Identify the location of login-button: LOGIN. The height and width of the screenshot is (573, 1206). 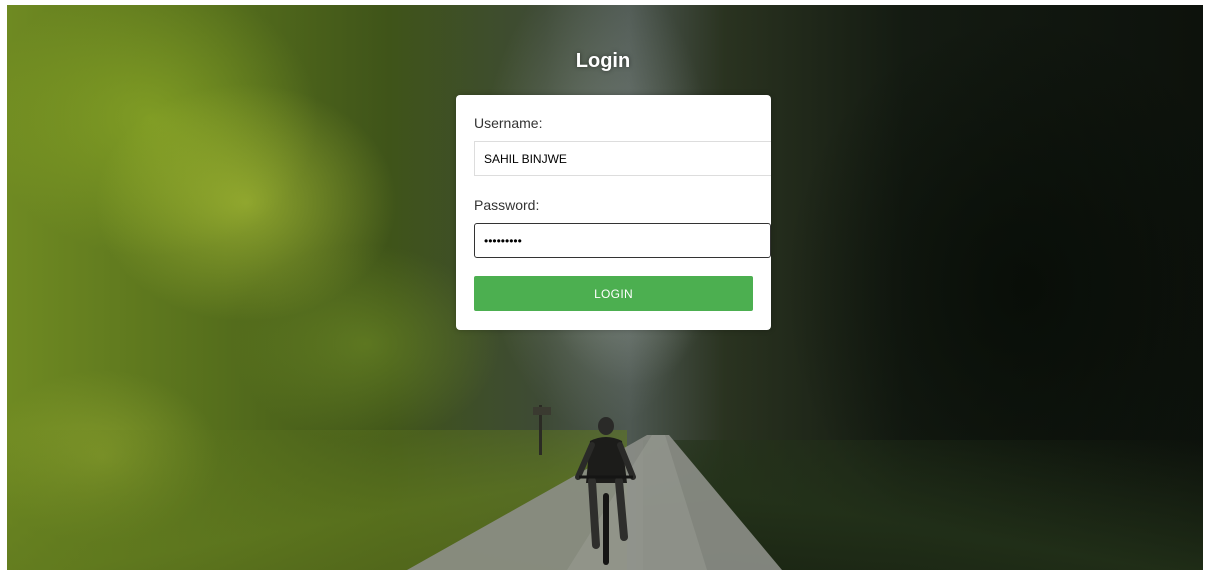
(613, 293).